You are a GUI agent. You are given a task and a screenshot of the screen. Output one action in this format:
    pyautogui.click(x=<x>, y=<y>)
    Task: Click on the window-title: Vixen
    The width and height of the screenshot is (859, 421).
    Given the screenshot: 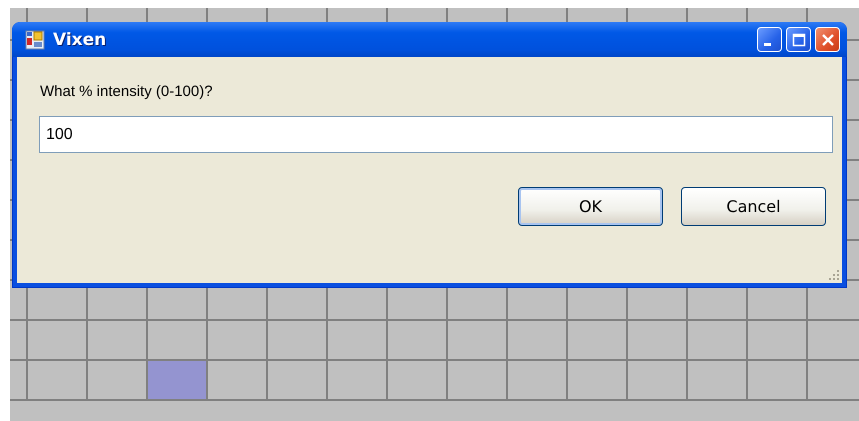 What is the action you would take?
    pyautogui.click(x=80, y=40)
    